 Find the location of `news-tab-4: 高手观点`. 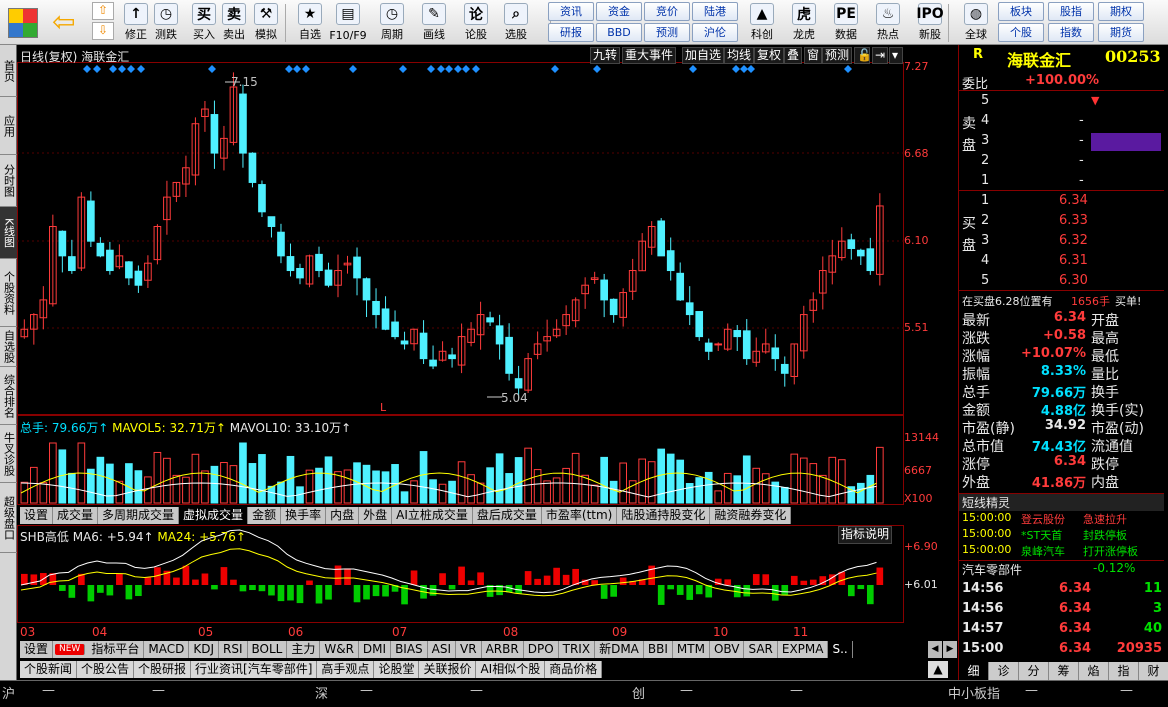

news-tab-4: 高手观点 is located at coordinates (346, 669).